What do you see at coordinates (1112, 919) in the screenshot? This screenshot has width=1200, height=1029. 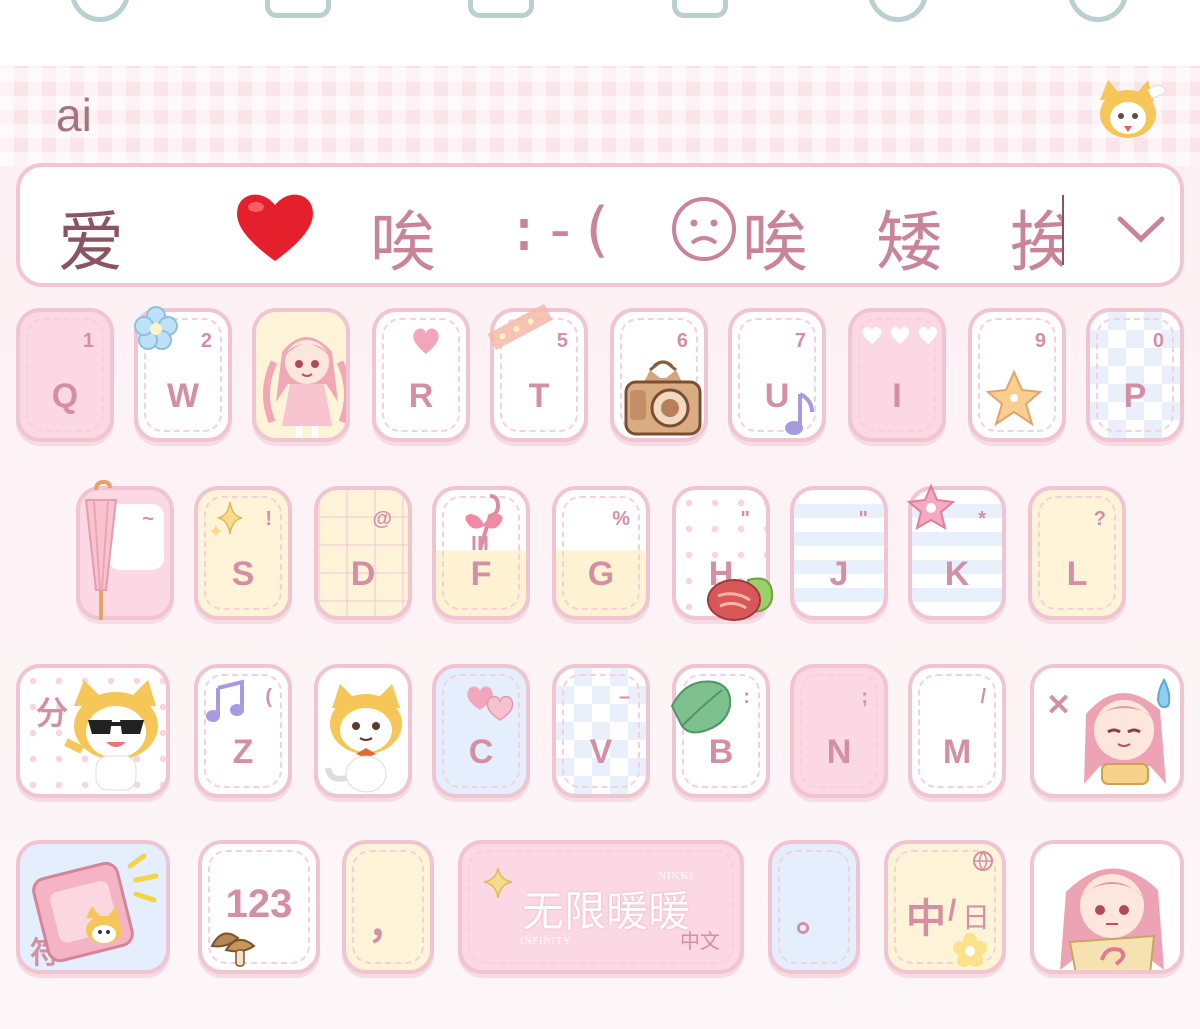 I see `anime-girl-enter-sticker` at bounding box center [1112, 919].